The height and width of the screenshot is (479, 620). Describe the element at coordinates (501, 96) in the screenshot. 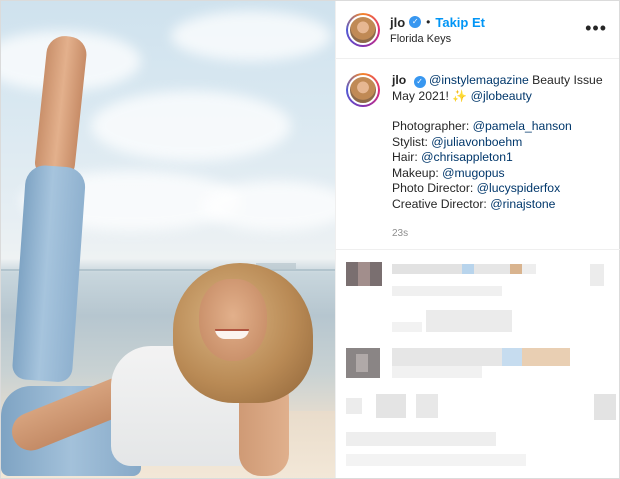

I see `mention-jlobeauty: @jlobeauty` at that location.